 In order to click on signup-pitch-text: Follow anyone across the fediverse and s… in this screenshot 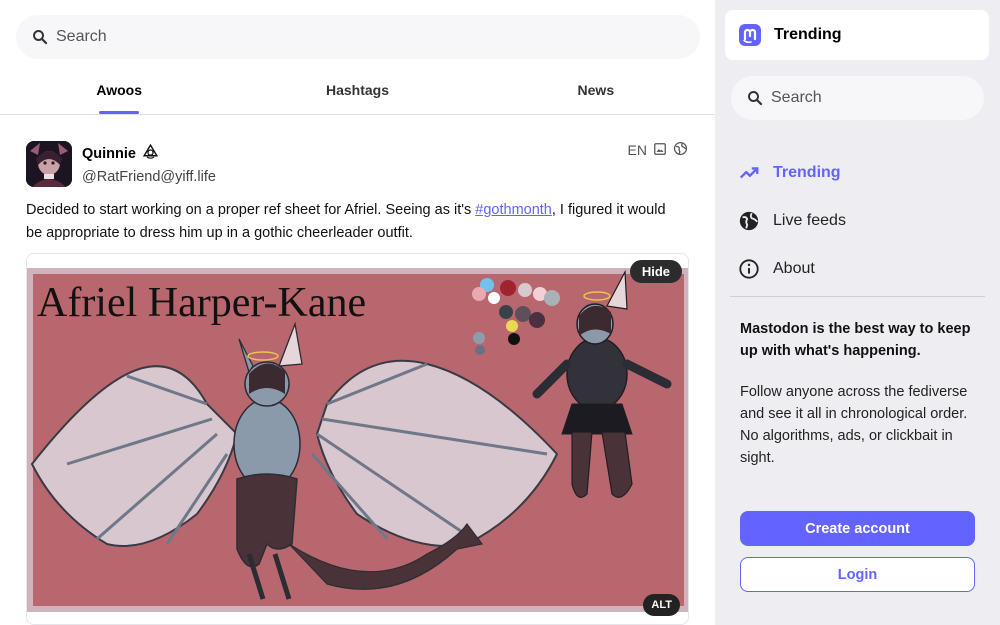, I will do `click(854, 425)`.